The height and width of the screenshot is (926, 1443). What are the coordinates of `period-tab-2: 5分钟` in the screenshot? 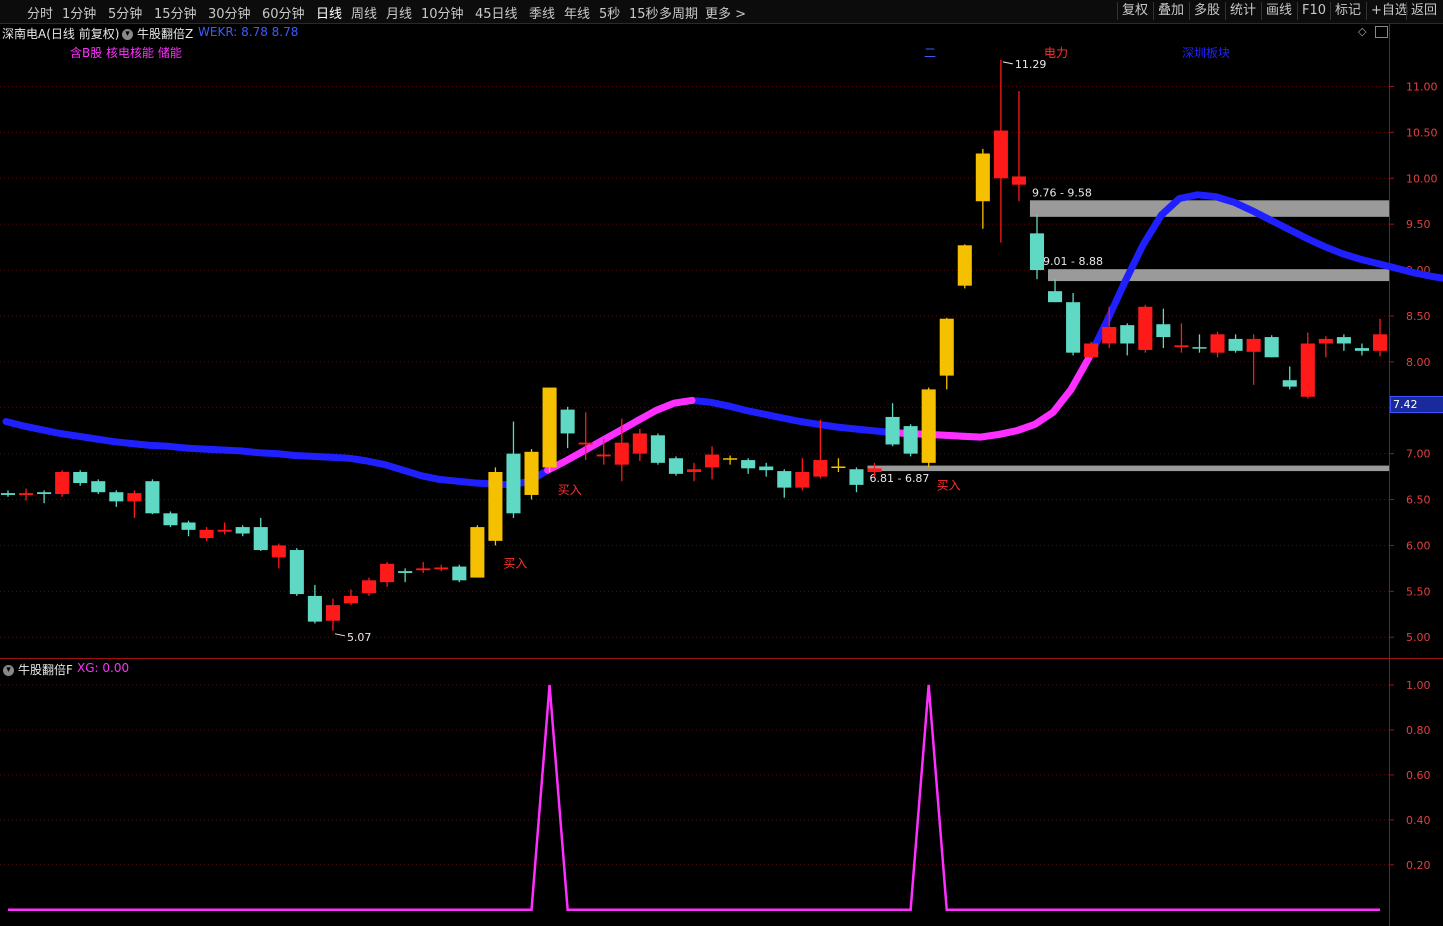 It's located at (125, 12).